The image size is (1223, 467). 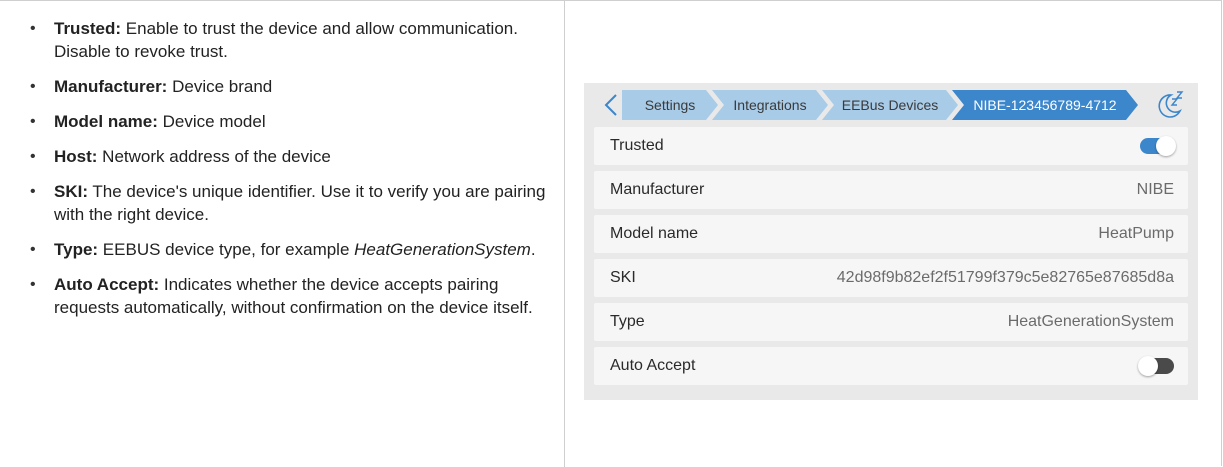 What do you see at coordinates (88, 28) in the screenshot?
I see `doc-term: Trusted:` at bounding box center [88, 28].